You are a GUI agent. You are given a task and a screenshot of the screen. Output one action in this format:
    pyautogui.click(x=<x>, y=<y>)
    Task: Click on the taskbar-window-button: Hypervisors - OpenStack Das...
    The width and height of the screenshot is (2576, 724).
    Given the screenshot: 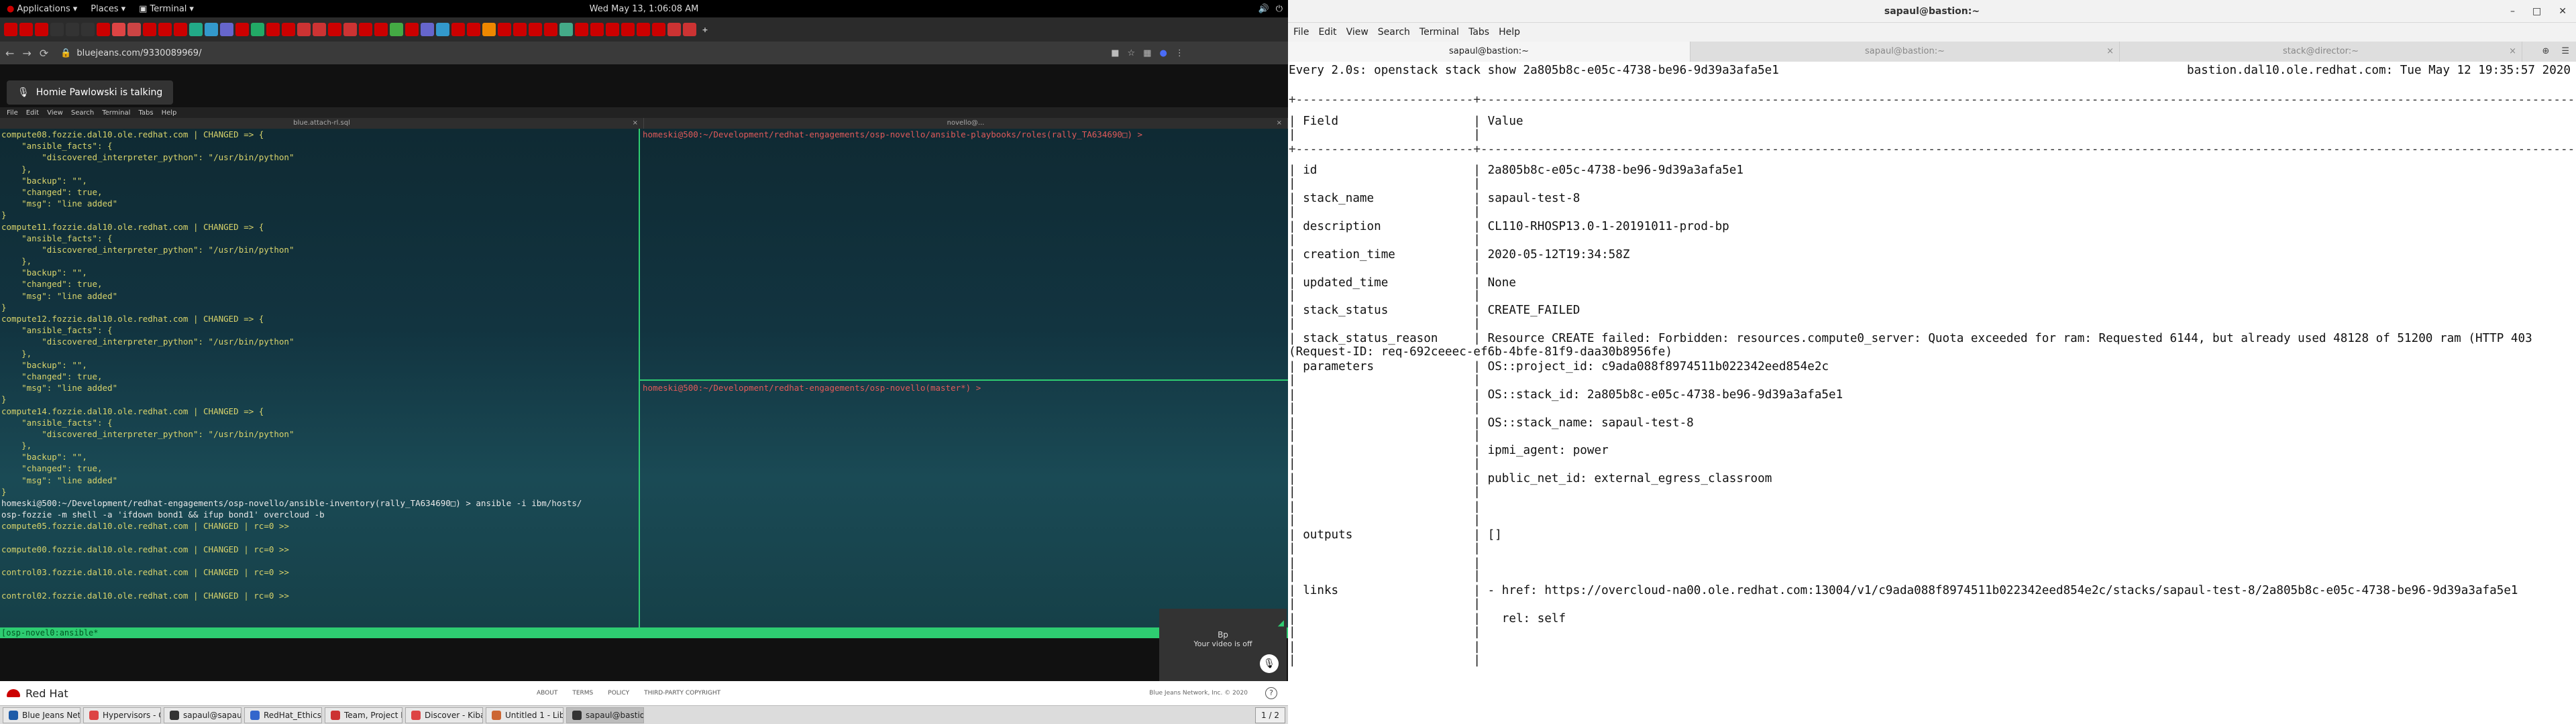 What is the action you would take?
    pyautogui.click(x=122, y=715)
    